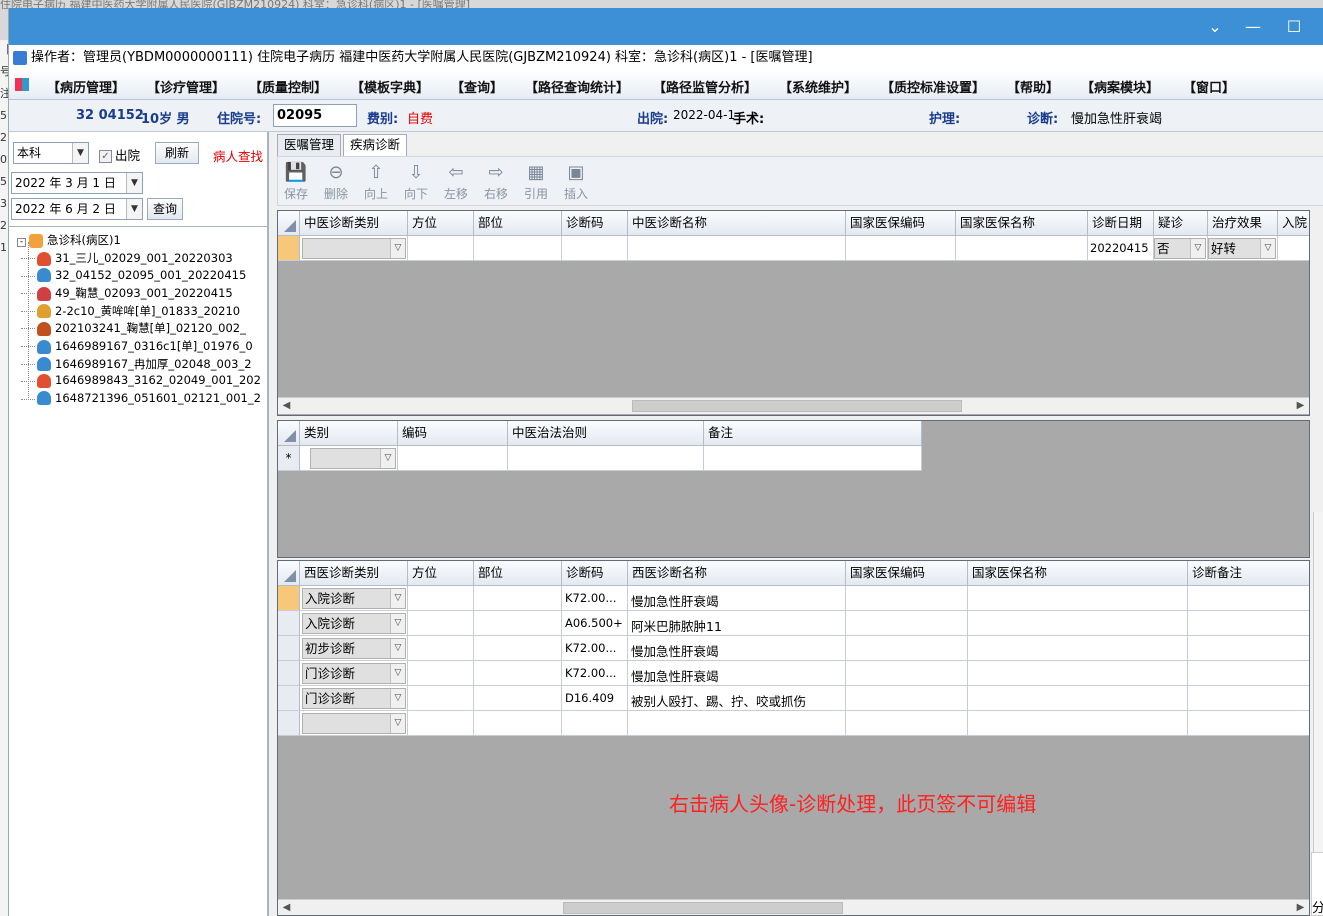 The width and height of the screenshot is (1323, 916). What do you see at coordinates (390, 86) in the screenshot?
I see `menu-item-3: 【模板字典】` at bounding box center [390, 86].